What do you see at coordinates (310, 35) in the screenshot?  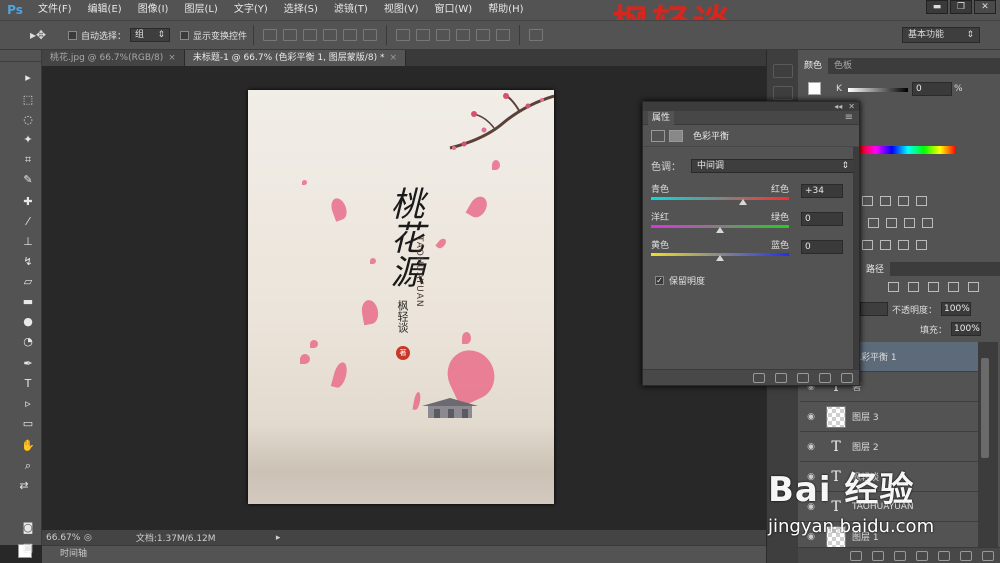 I see `align-bottom-icon` at bounding box center [310, 35].